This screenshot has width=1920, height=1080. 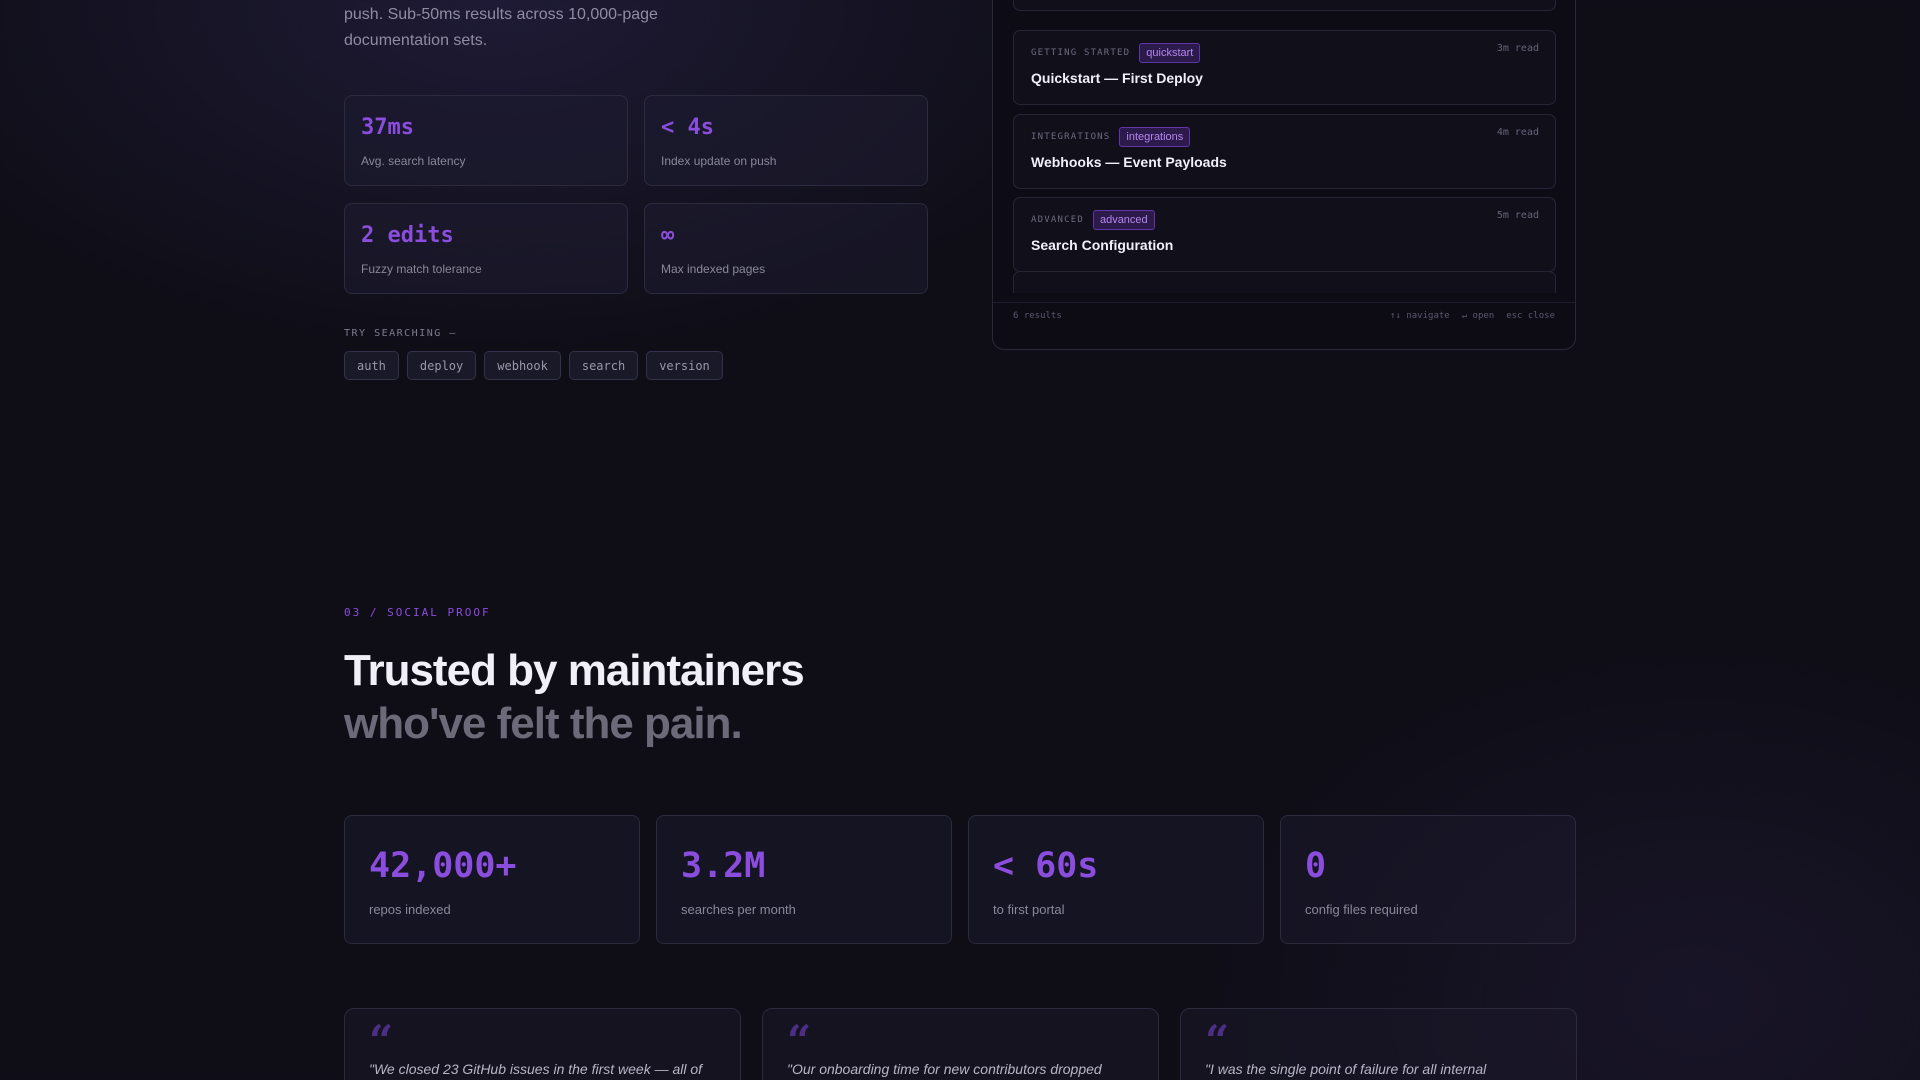 What do you see at coordinates (1170, 53) in the screenshot?
I see `result-tag: quickstart` at bounding box center [1170, 53].